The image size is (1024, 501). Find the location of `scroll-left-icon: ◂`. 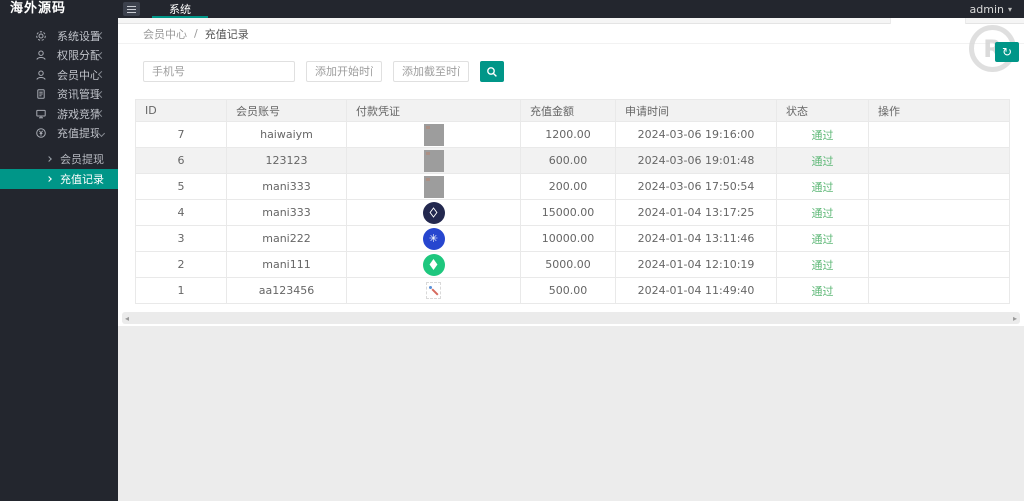

scroll-left-icon: ◂ is located at coordinates (127, 318).